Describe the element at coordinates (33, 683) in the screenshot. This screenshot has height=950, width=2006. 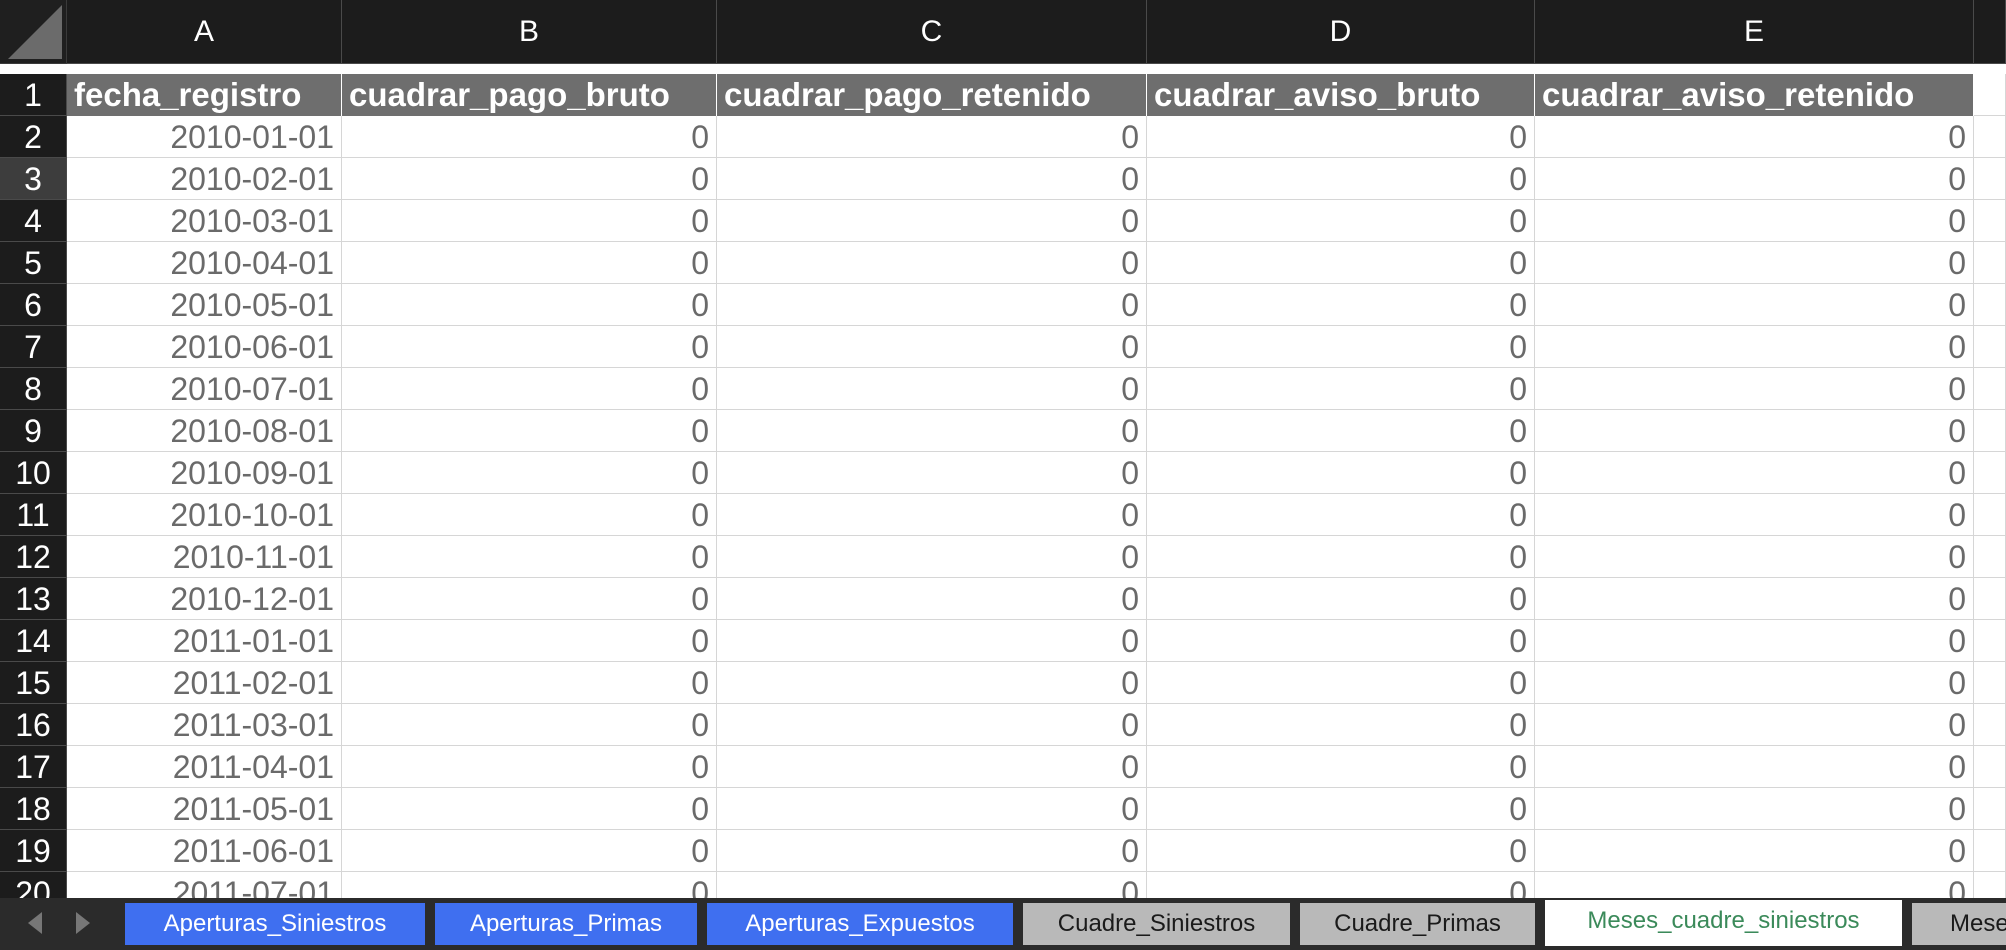
I see `row-header: 15` at that location.